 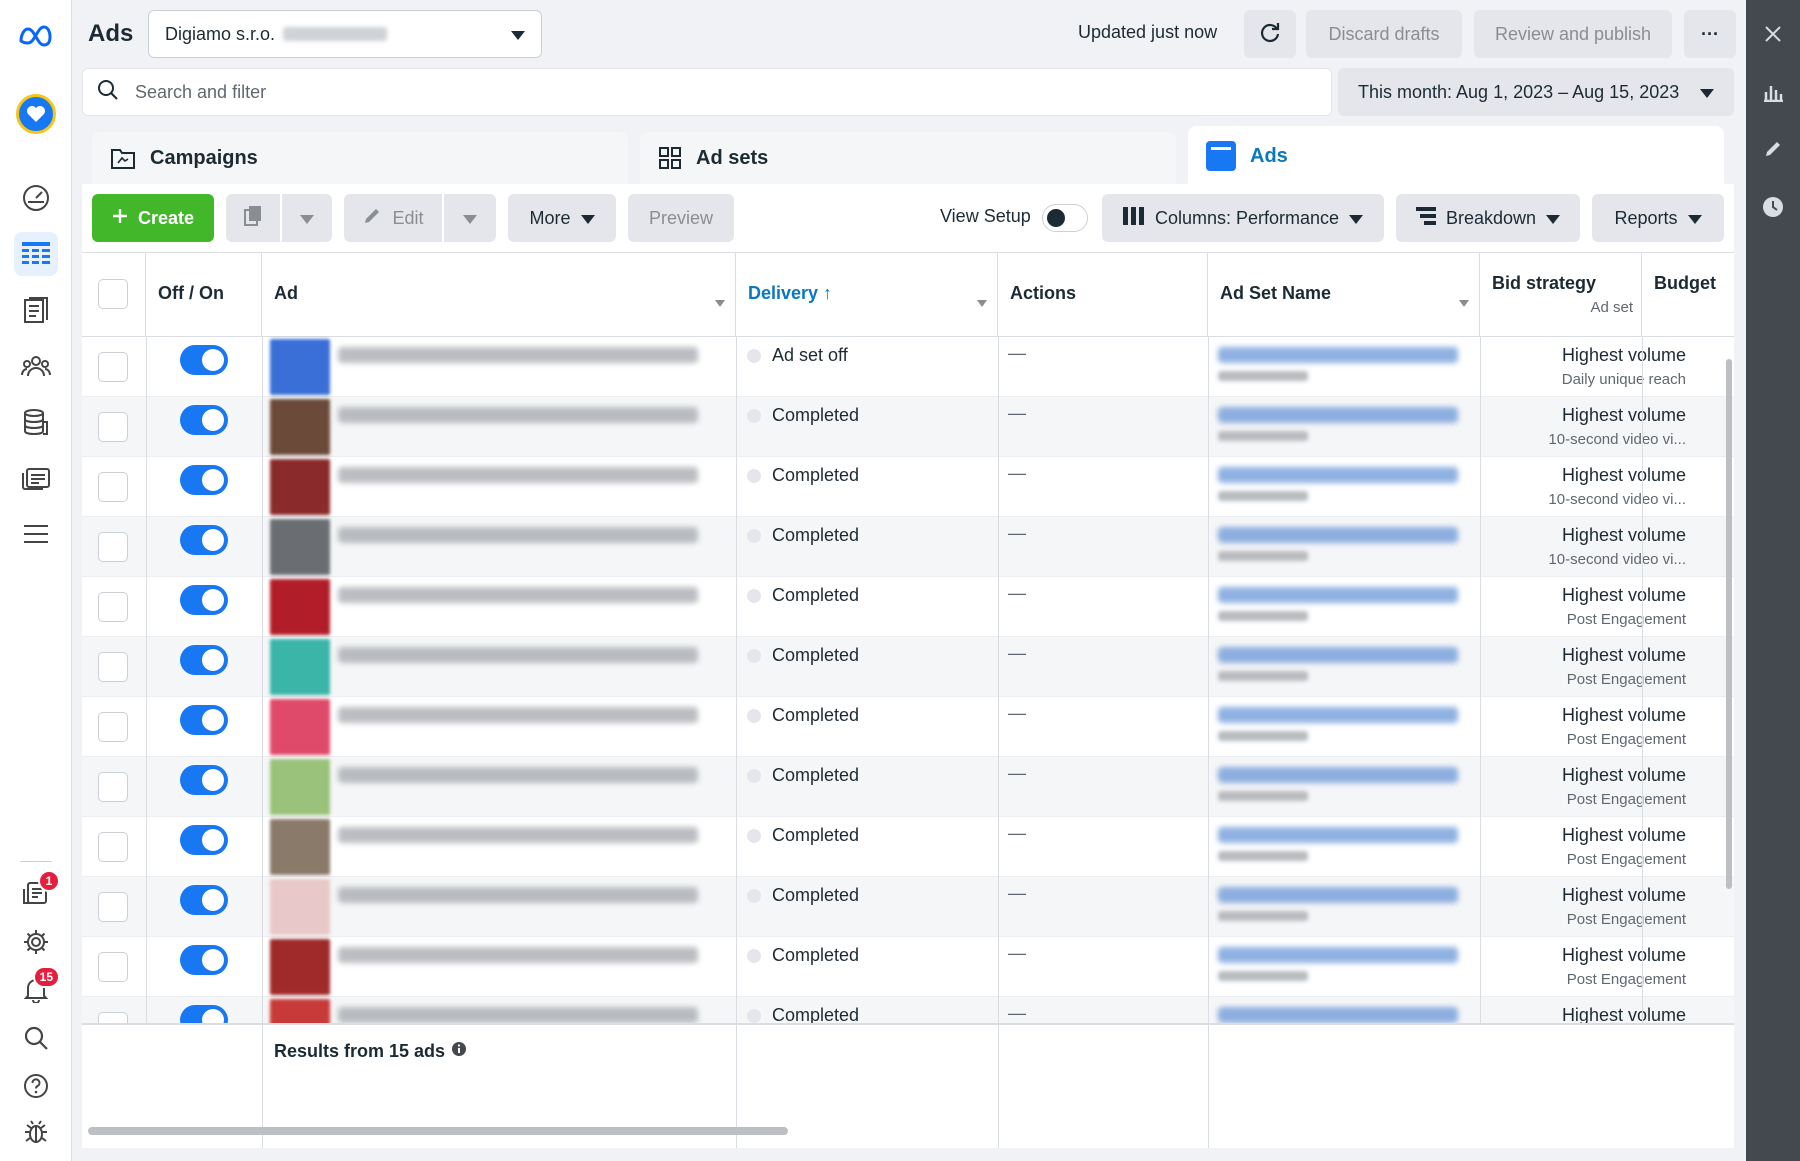 I want to click on search-icon, so click(x=36, y=1038).